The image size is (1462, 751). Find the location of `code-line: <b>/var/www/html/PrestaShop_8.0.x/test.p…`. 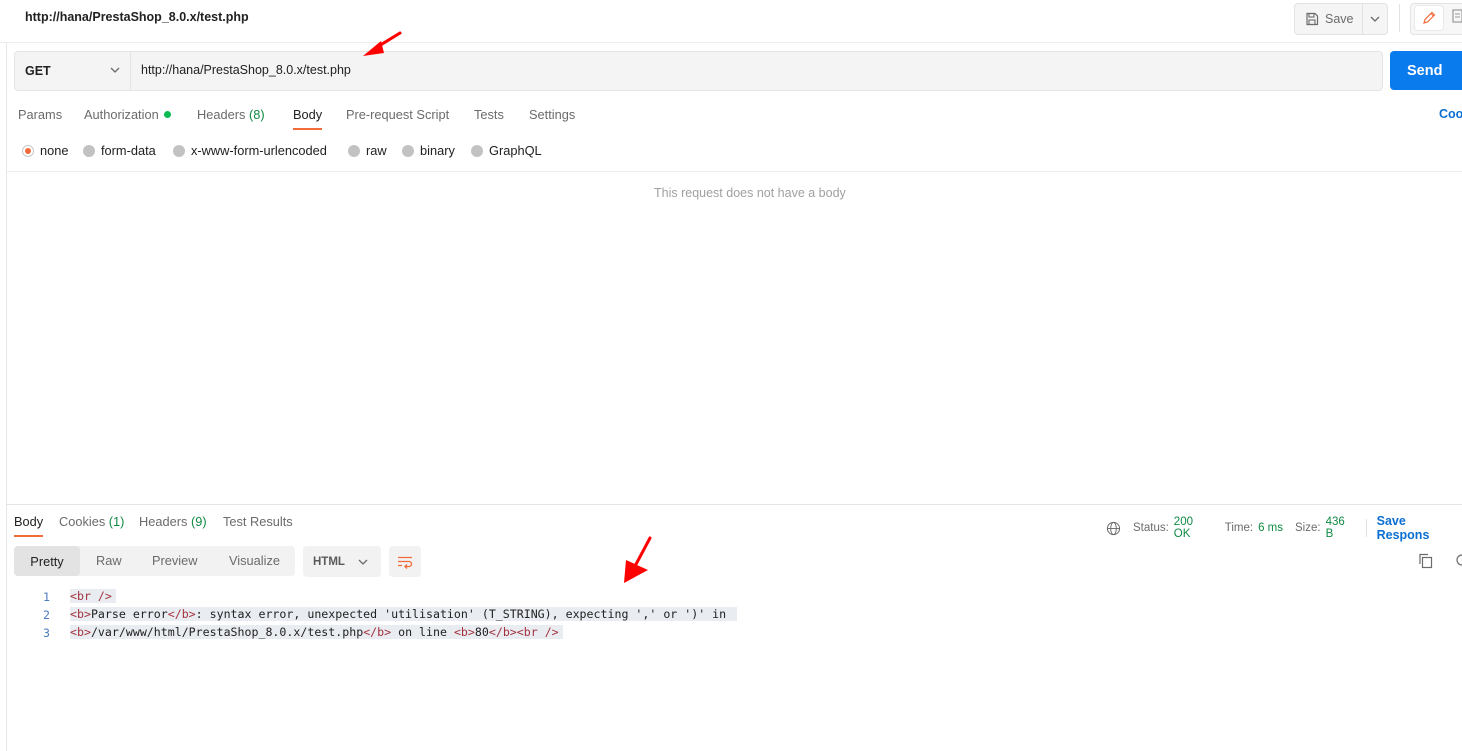

code-line: <b>/var/www/html/PrestaShop_8.0.x/test.p… is located at coordinates (316, 632).